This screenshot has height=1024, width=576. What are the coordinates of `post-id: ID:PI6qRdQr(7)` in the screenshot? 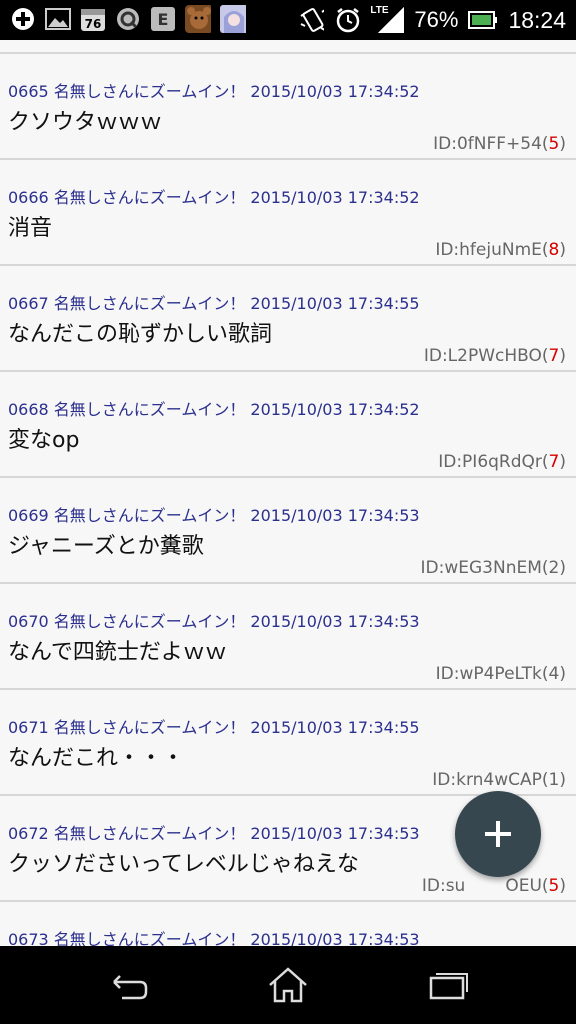 It's located at (502, 462).